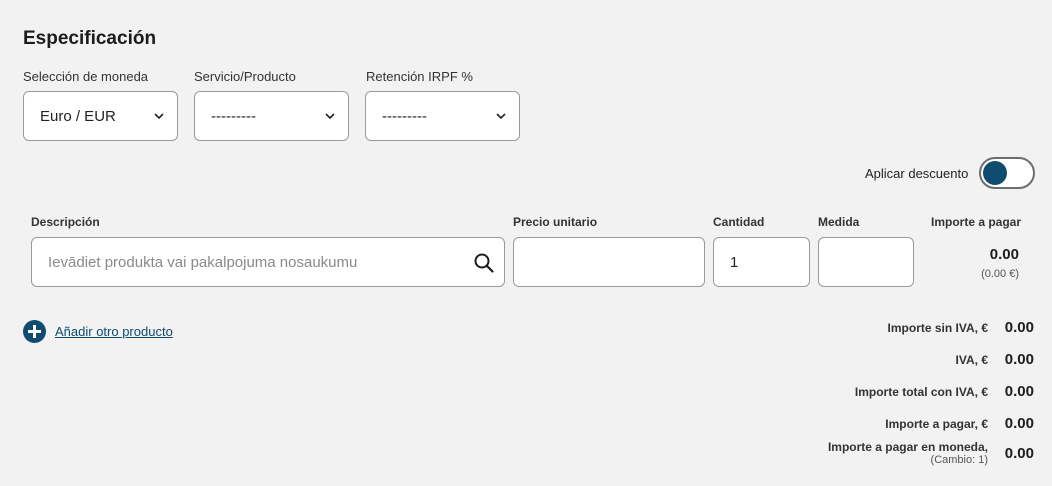 Image resolution: width=1052 pixels, height=486 pixels. I want to click on unit-price-field, so click(609, 262).